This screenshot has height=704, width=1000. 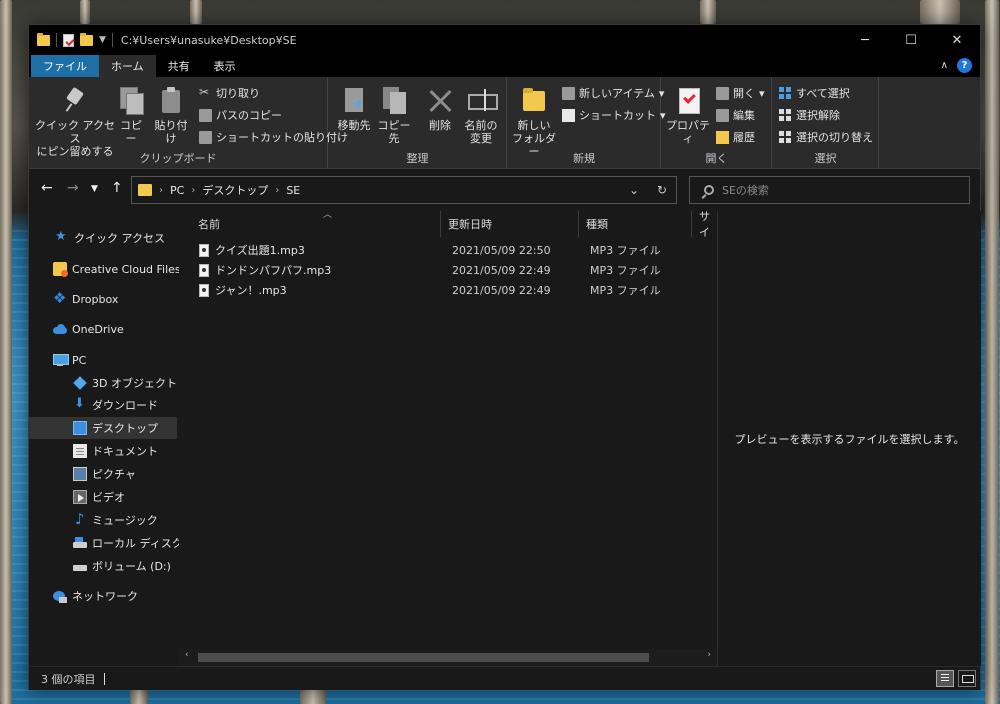 What do you see at coordinates (68, 679) in the screenshot?
I see `item-count: 3 個の項目` at bounding box center [68, 679].